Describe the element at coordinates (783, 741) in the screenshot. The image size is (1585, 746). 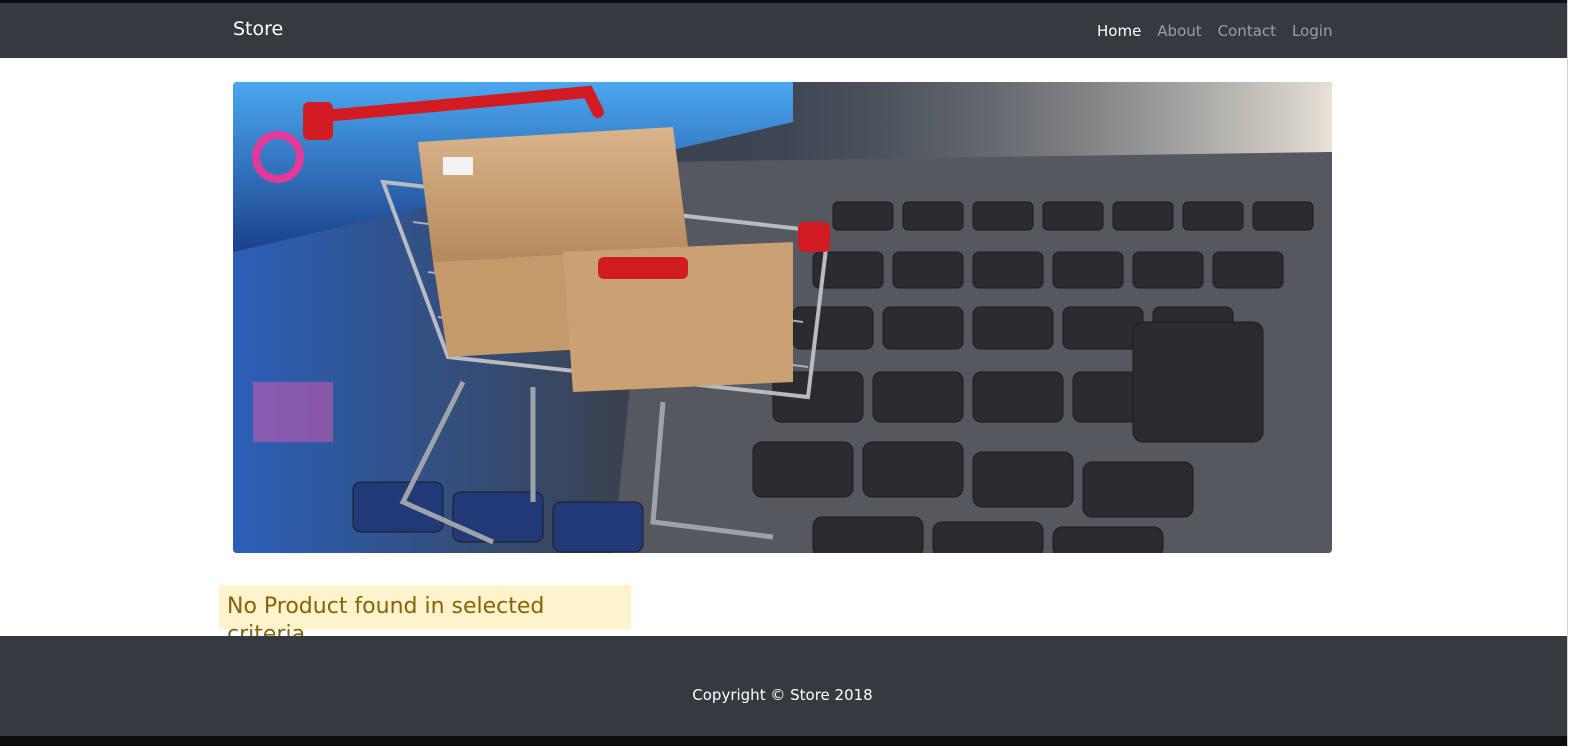
I see `window-bottom-edge` at that location.